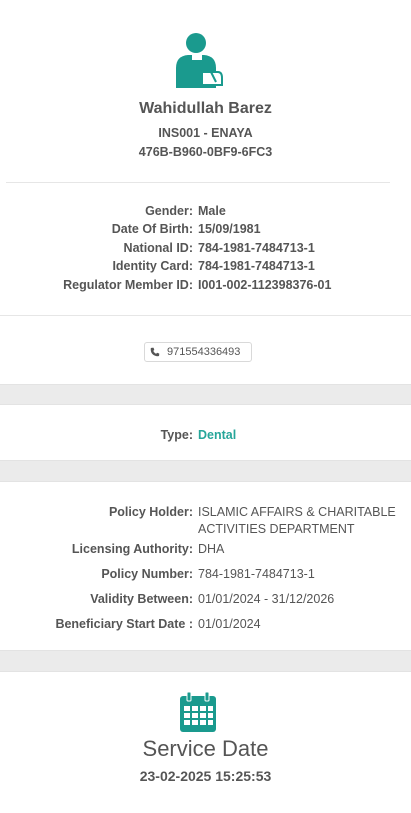  I want to click on policy-value: DHA, so click(211, 549).